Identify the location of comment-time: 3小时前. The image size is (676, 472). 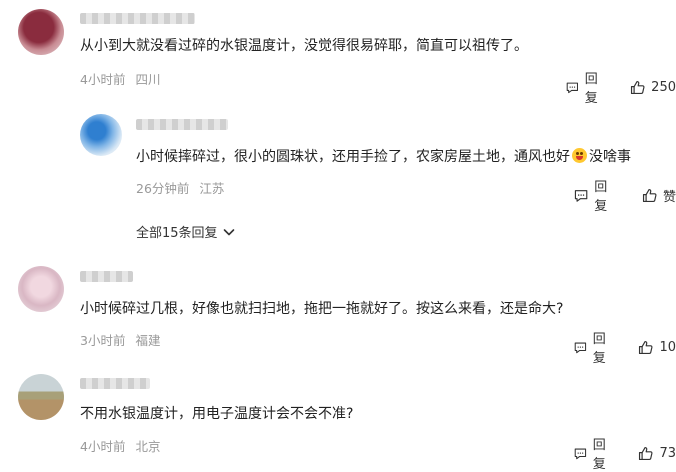
(103, 340).